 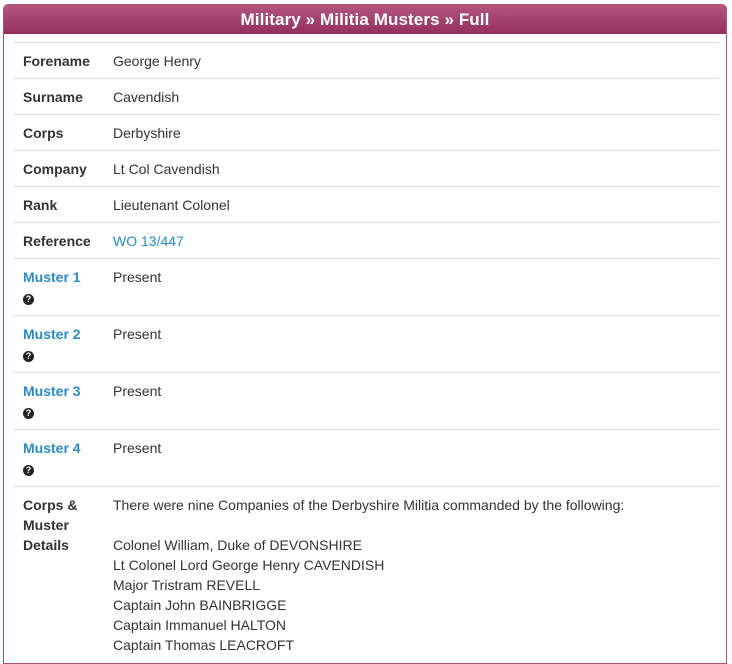 What do you see at coordinates (46, 545) in the screenshot?
I see `details-label-line: Details` at bounding box center [46, 545].